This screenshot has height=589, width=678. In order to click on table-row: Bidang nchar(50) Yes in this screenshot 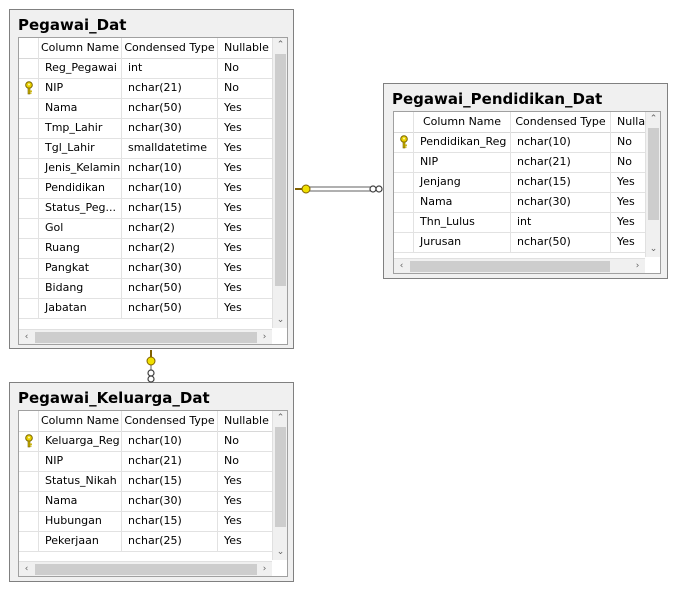, I will do `click(145, 288)`.